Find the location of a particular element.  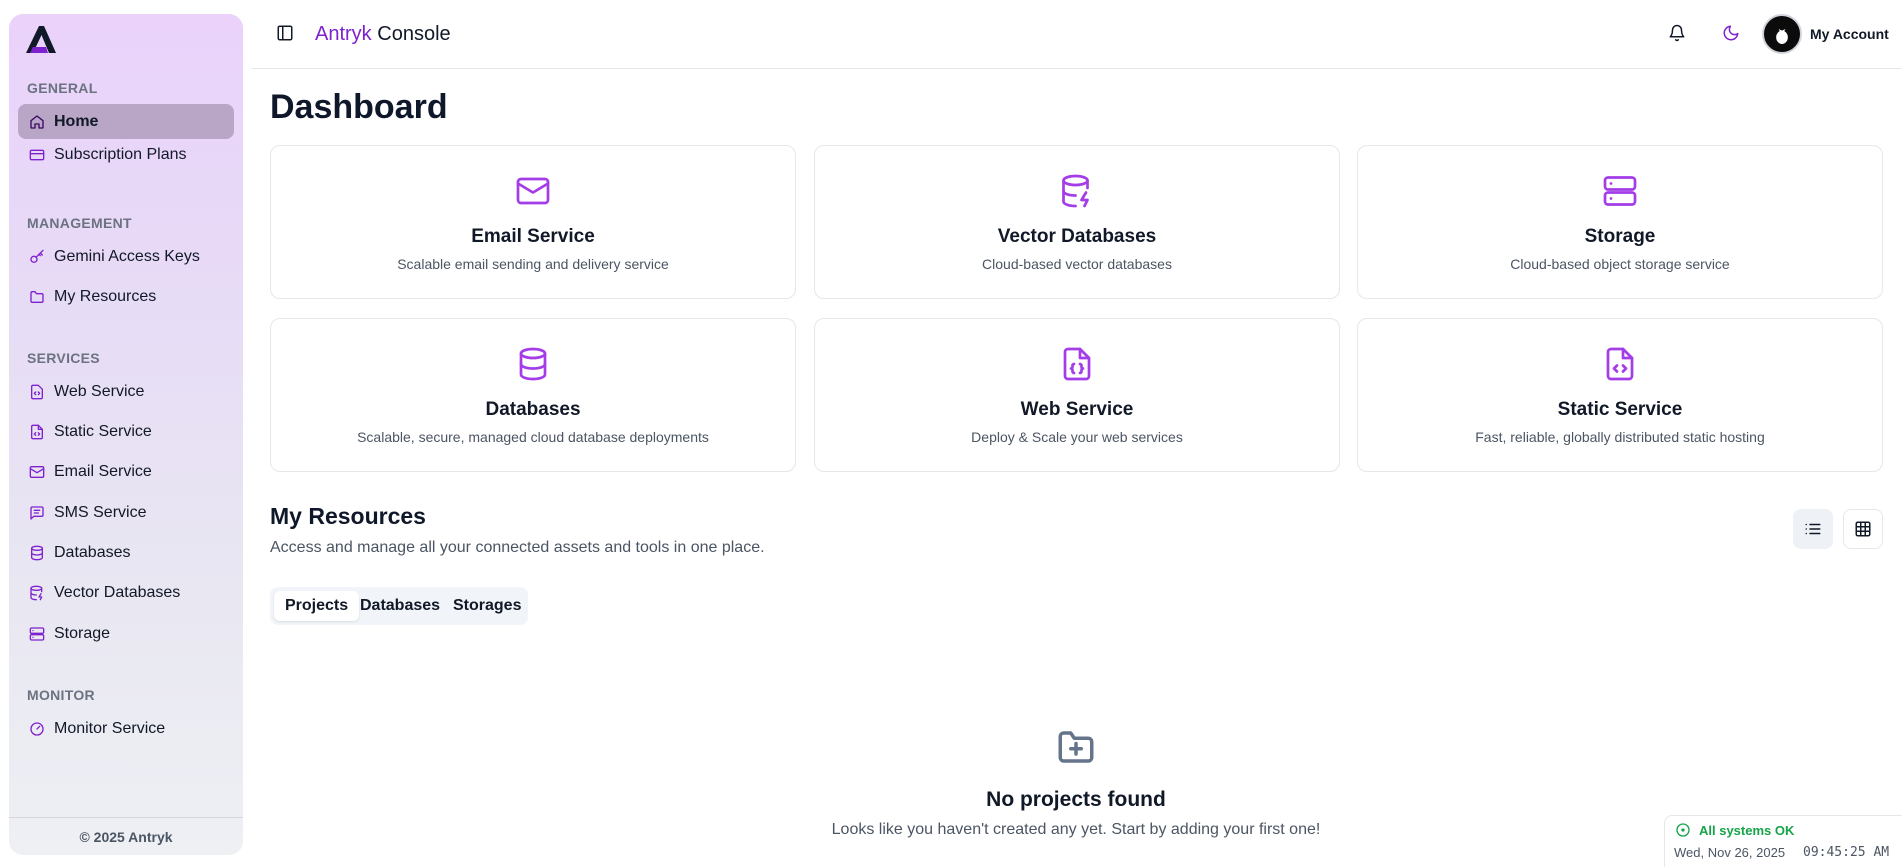

moon-icon is located at coordinates (1731, 33).